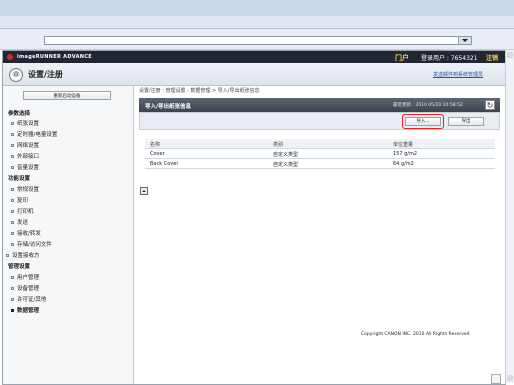 The image size is (514, 385). What do you see at coordinates (402, 58) in the screenshot?
I see `portal-link: 门户` at bounding box center [402, 58].